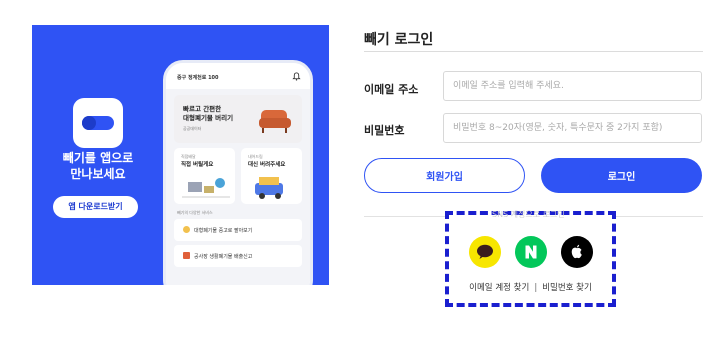  Describe the element at coordinates (533, 51) in the screenshot. I see `title-divider` at that location.